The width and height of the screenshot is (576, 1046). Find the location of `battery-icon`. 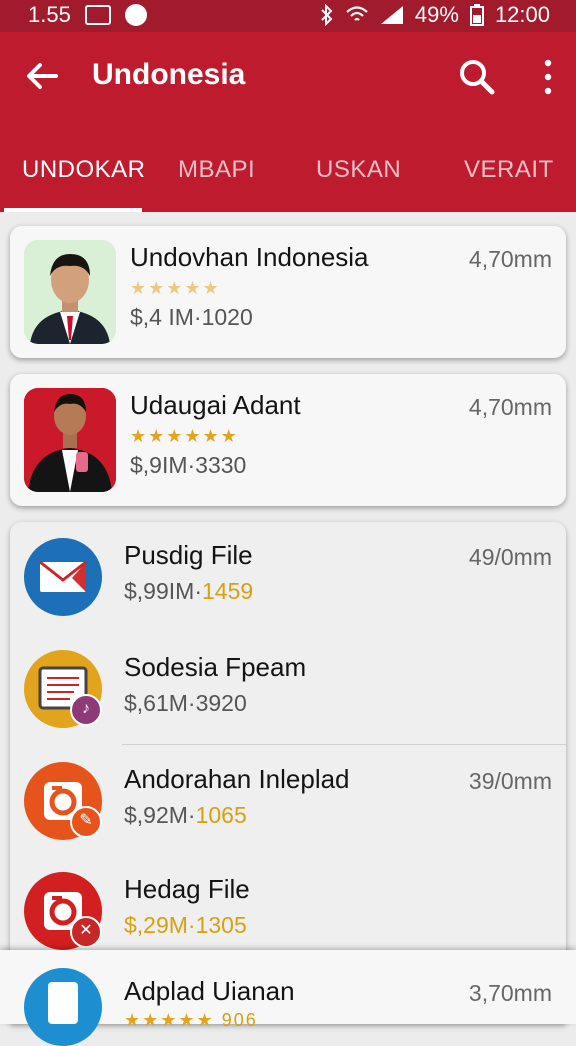

battery-icon is located at coordinates (476, 15).